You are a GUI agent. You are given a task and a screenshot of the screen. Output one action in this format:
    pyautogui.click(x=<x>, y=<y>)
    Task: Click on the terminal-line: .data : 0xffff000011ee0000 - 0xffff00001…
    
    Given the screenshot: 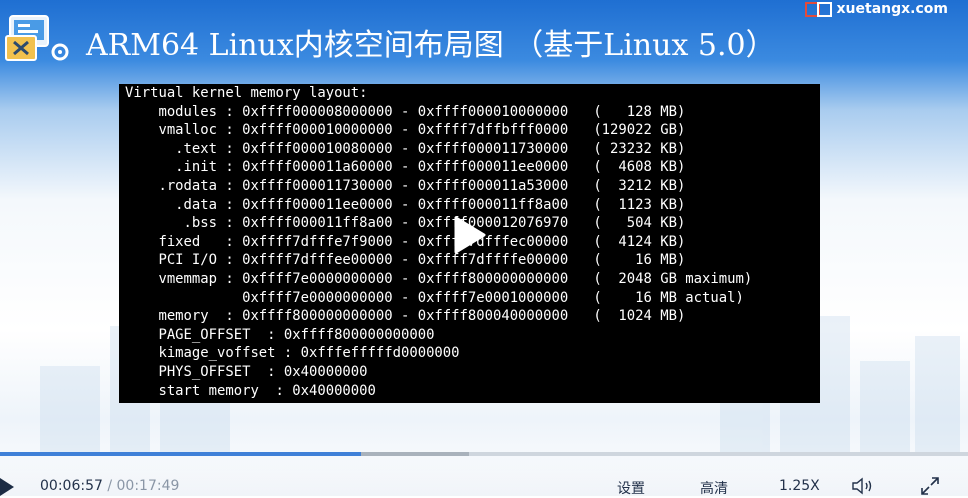 What is the action you would take?
    pyautogui.click(x=405, y=204)
    